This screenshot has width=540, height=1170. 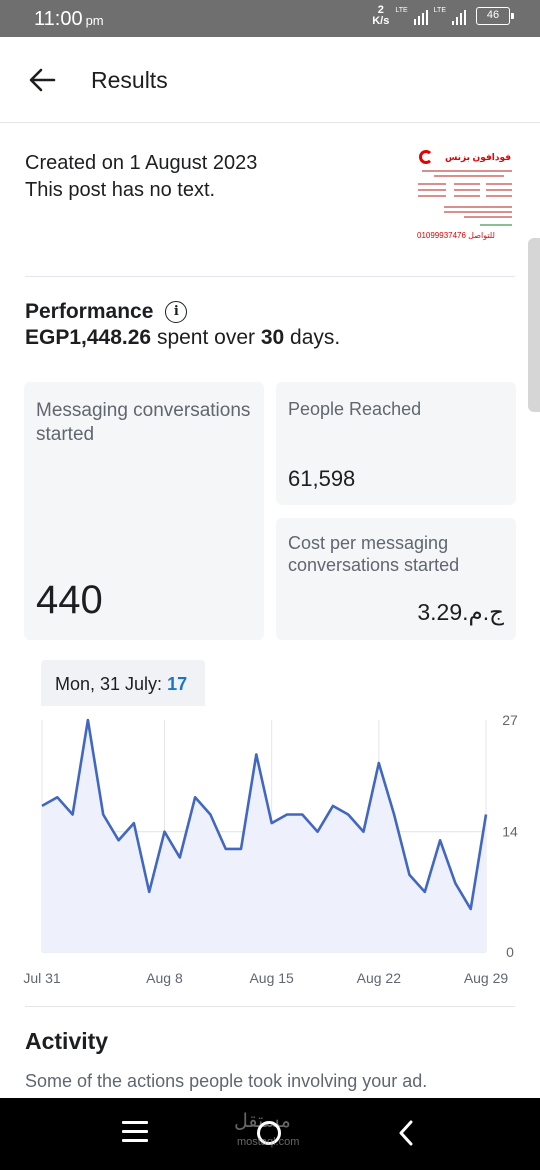 What do you see at coordinates (510, 832) in the screenshot?
I see `chart-y-tick-label: 14` at bounding box center [510, 832].